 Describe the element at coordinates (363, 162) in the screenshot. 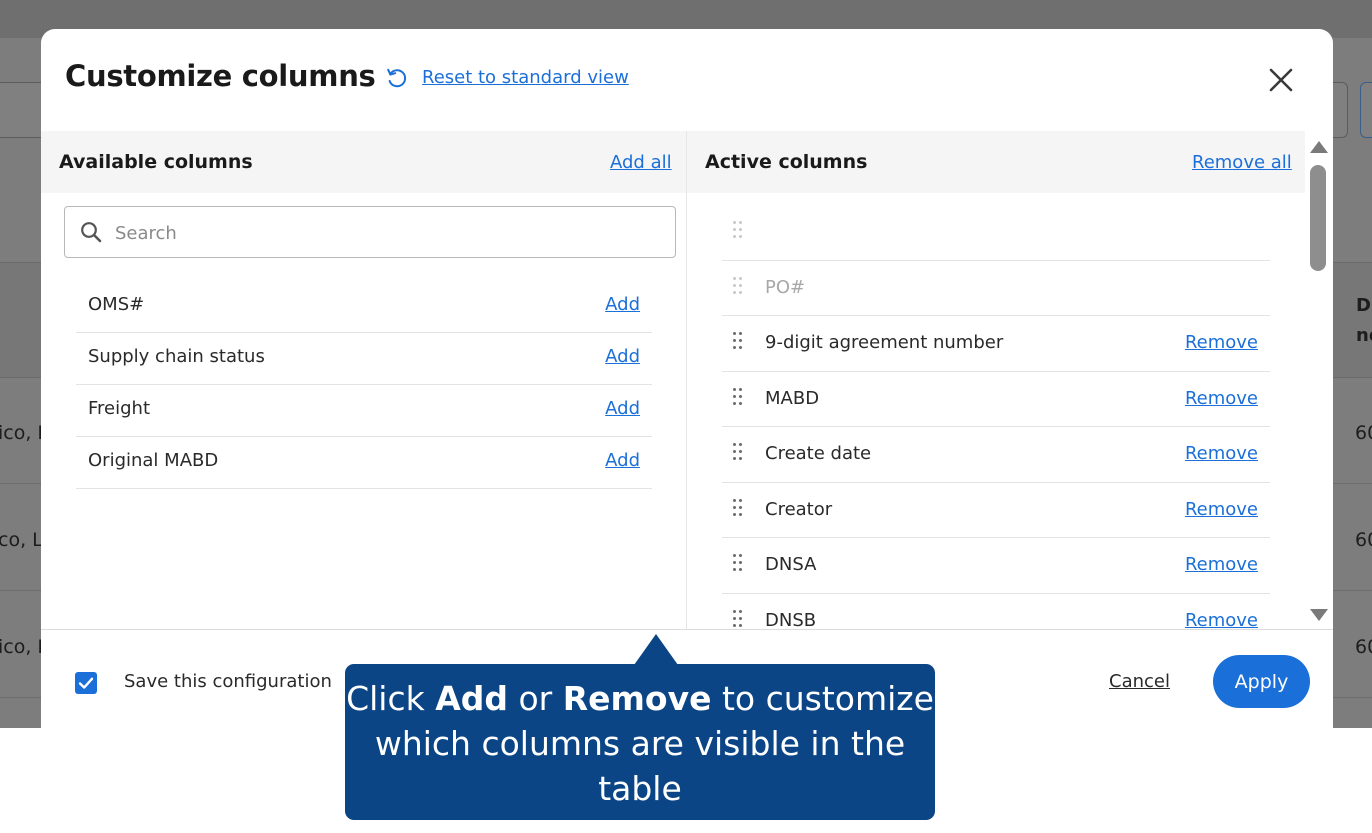

I see `available-columns-header: Available columns Add all` at that location.